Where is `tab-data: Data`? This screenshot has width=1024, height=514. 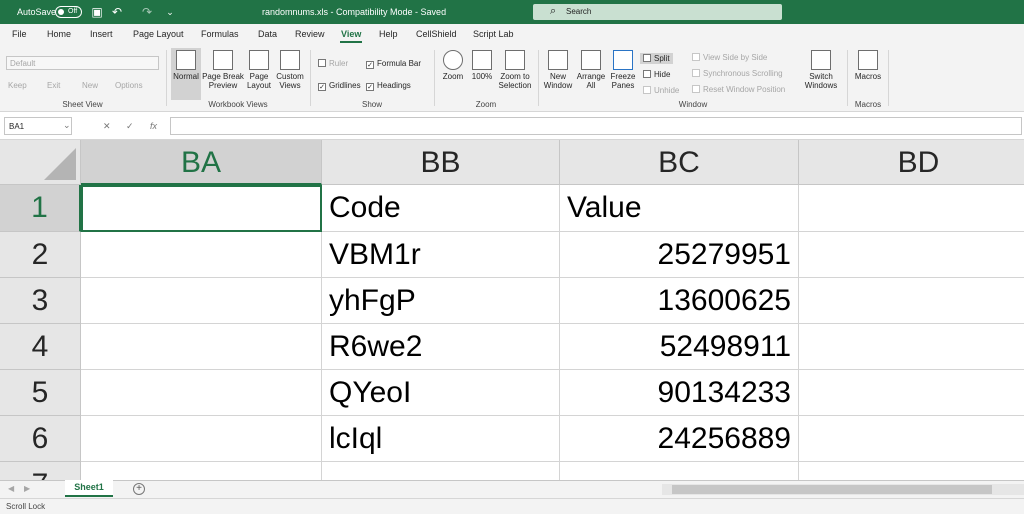
tab-data: Data is located at coordinates (267, 34).